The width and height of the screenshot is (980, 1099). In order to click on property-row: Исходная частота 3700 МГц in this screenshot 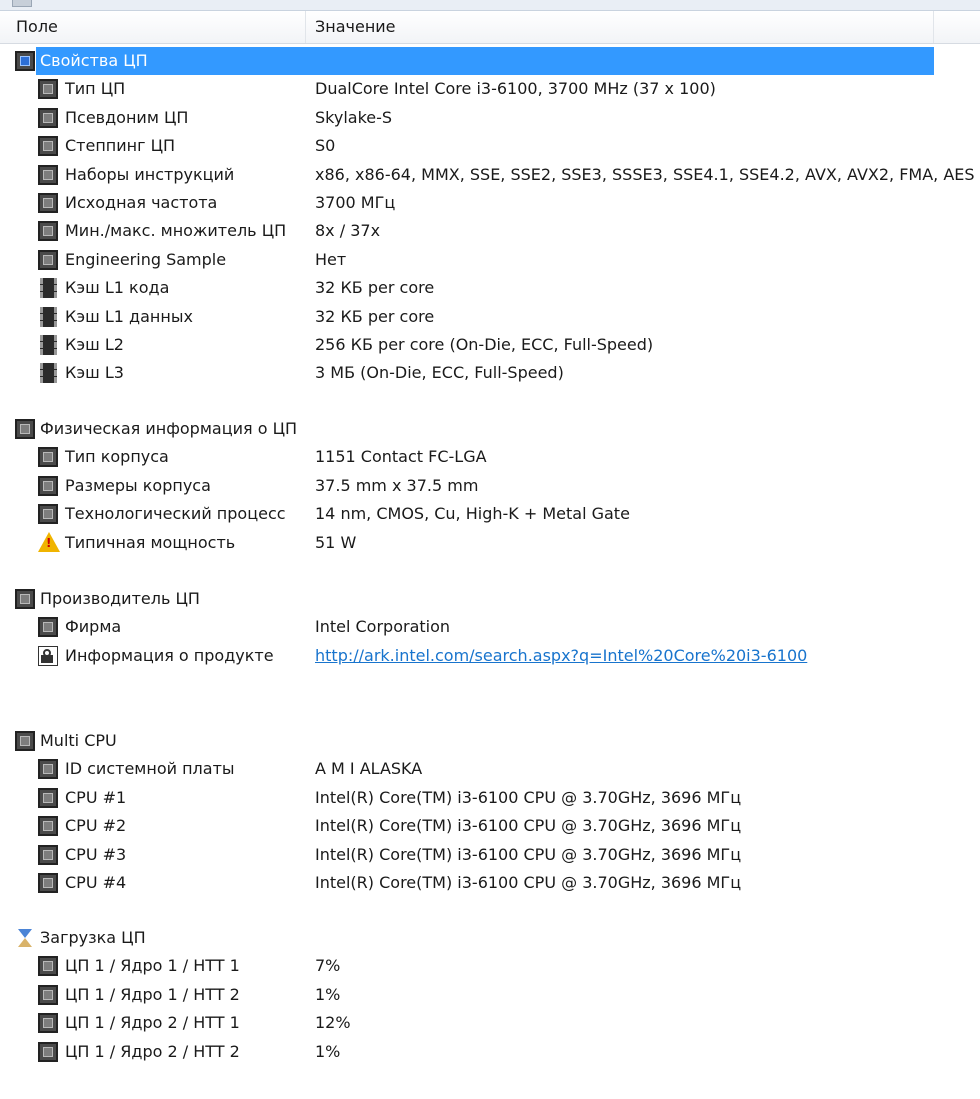, I will do `click(490, 203)`.